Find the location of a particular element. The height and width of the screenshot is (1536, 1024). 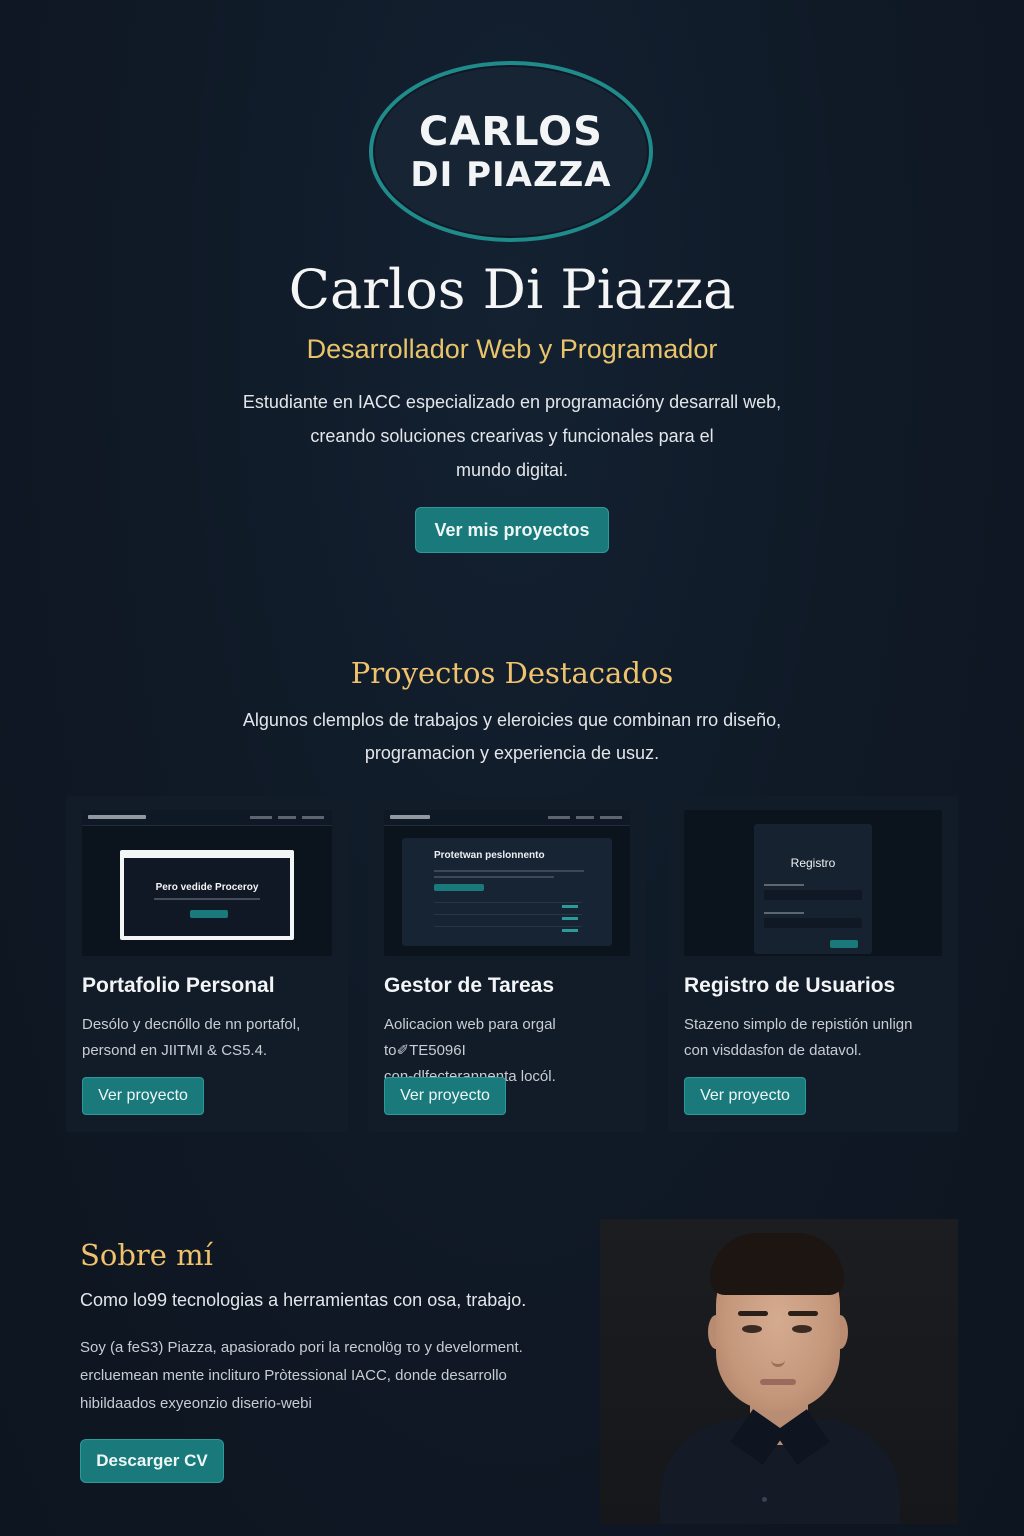

project-name: Registro de Usuarios is located at coordinates (790, 985).